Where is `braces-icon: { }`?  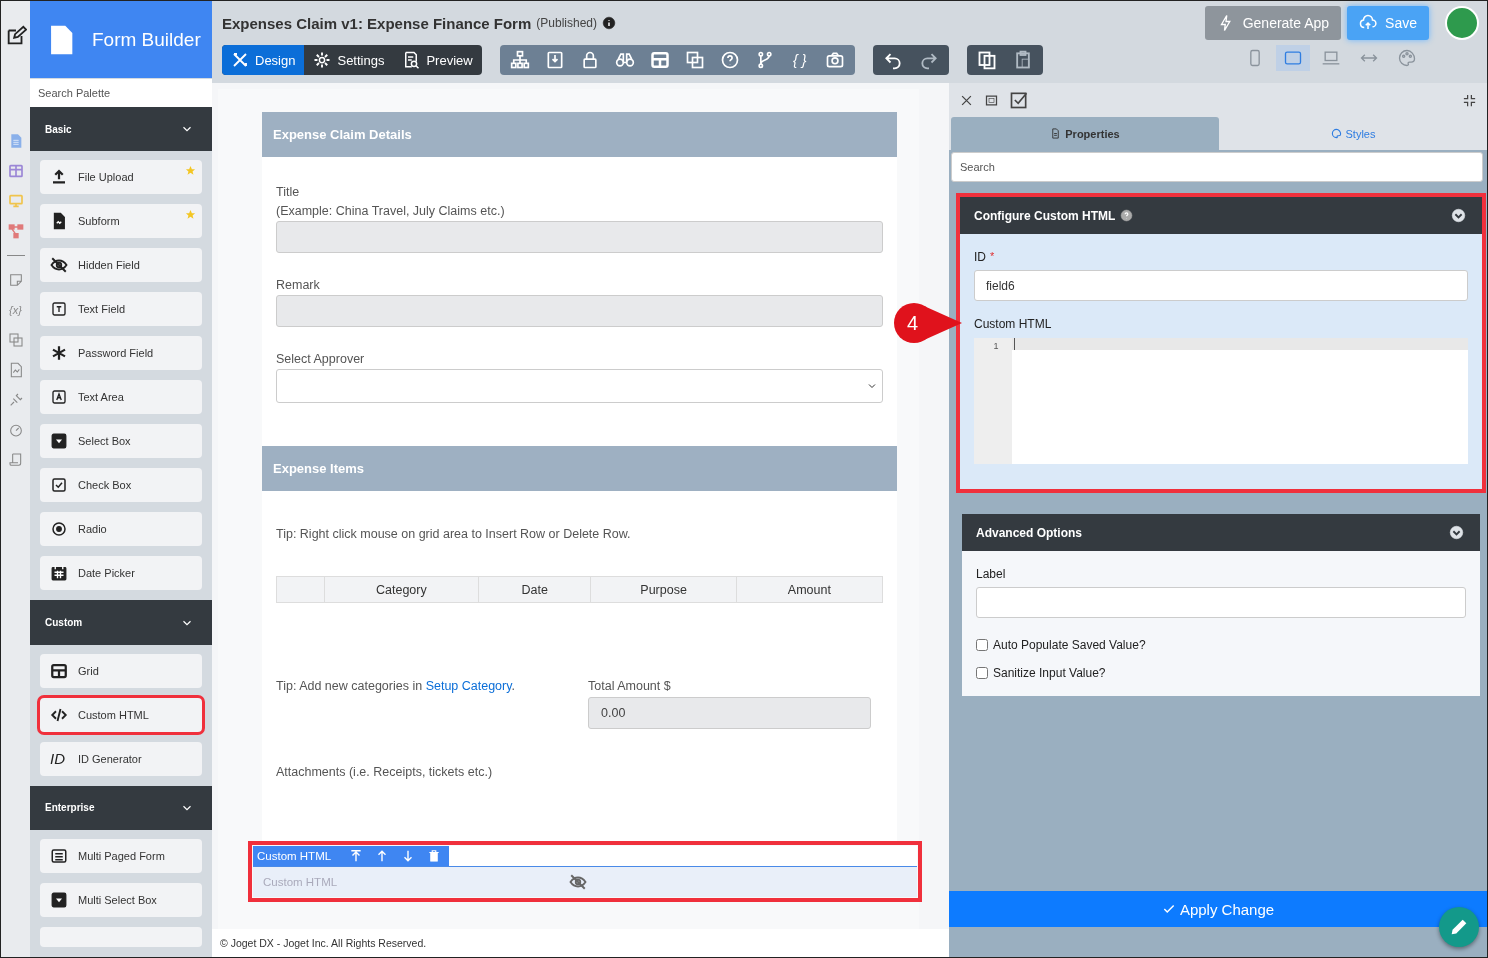
braces-icon: { } is located at coordinates (799, 60).